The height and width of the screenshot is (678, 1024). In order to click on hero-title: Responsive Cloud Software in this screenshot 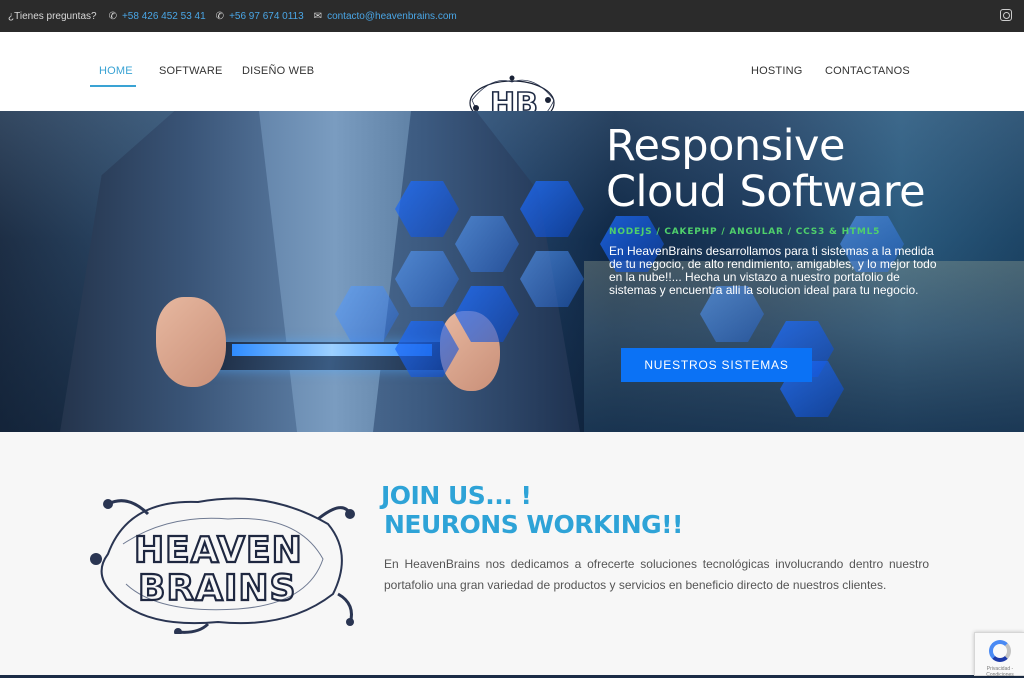, I will do `click(766, 169)`.